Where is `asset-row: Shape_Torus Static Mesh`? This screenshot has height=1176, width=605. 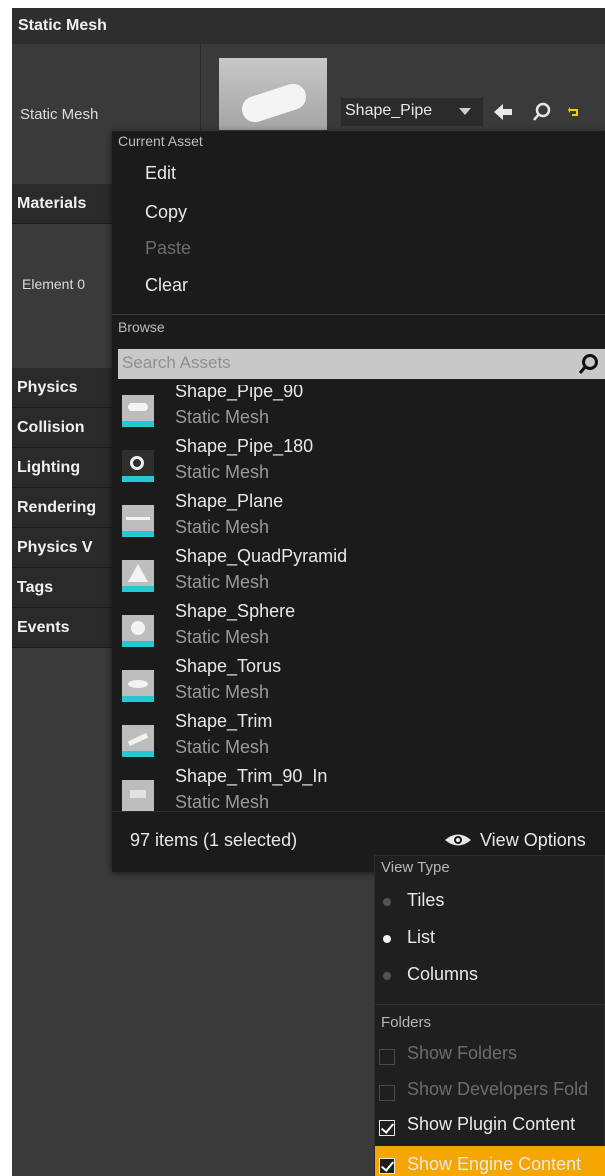
asset-row: Shape_Torus Static Mesh is located at coordinates (358, 685).